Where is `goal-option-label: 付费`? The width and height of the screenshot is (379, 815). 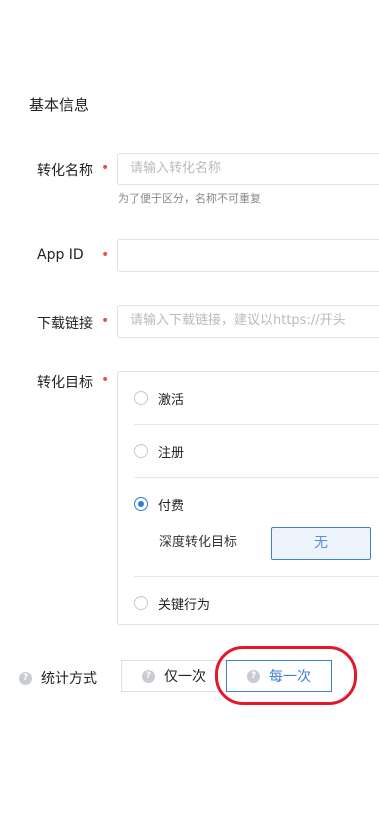
goal-option-label: 付费 is located at coordinates (171, 506).